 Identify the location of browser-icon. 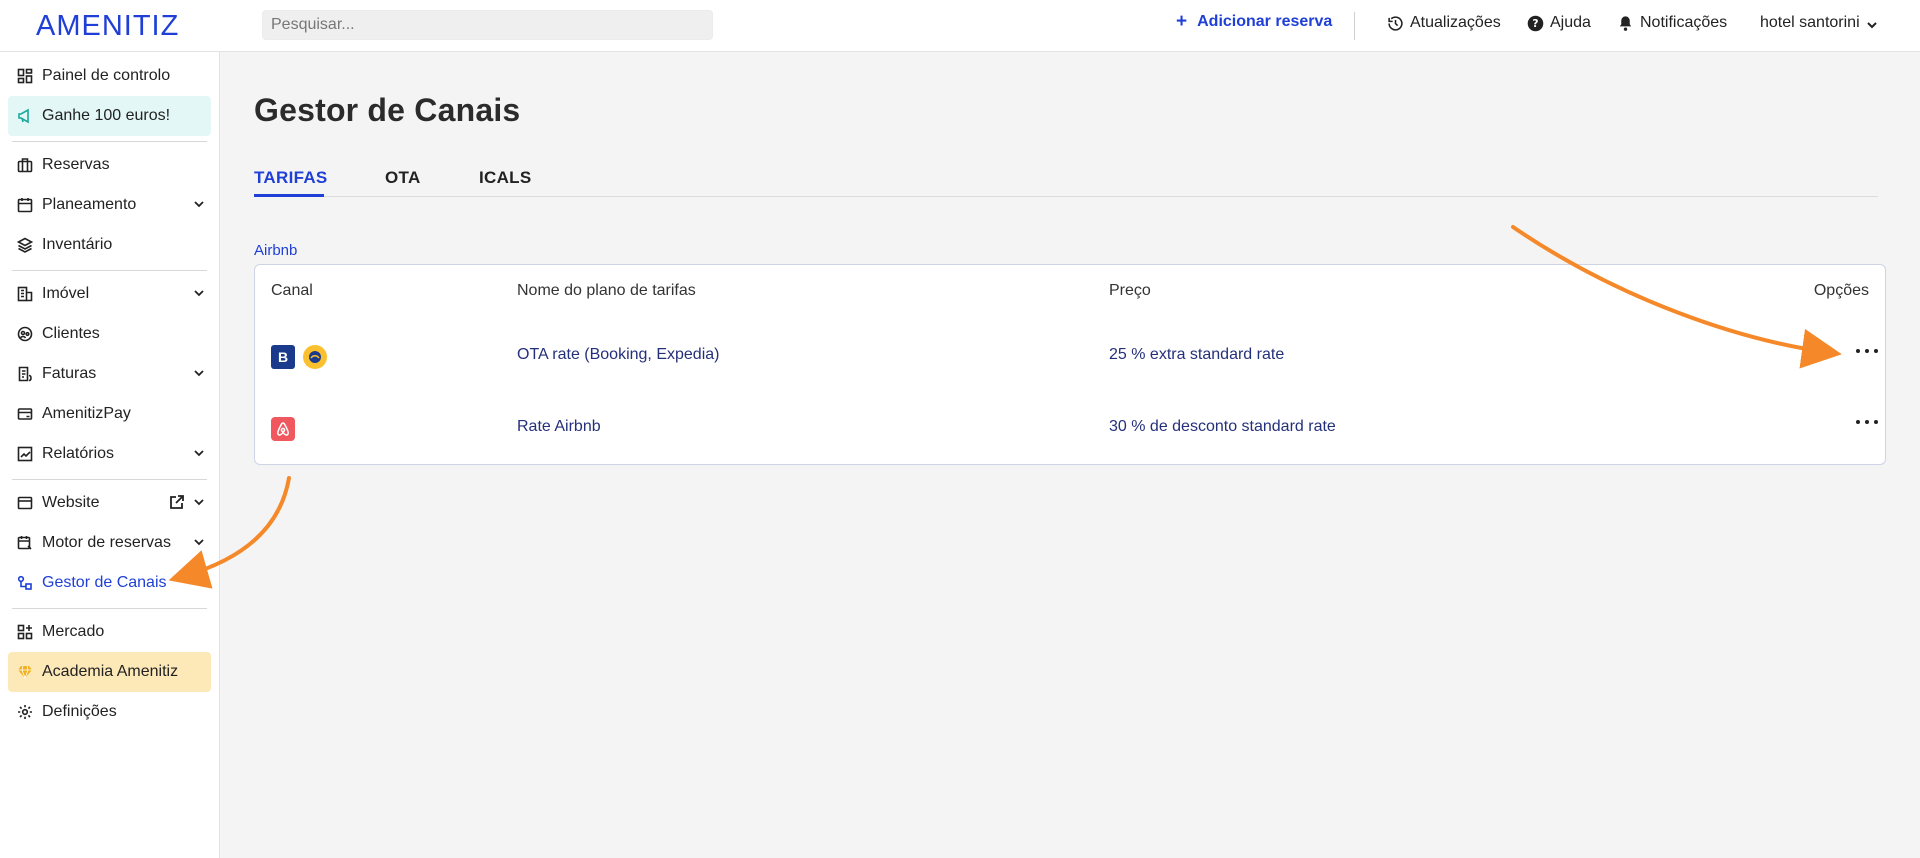
(25, 503).